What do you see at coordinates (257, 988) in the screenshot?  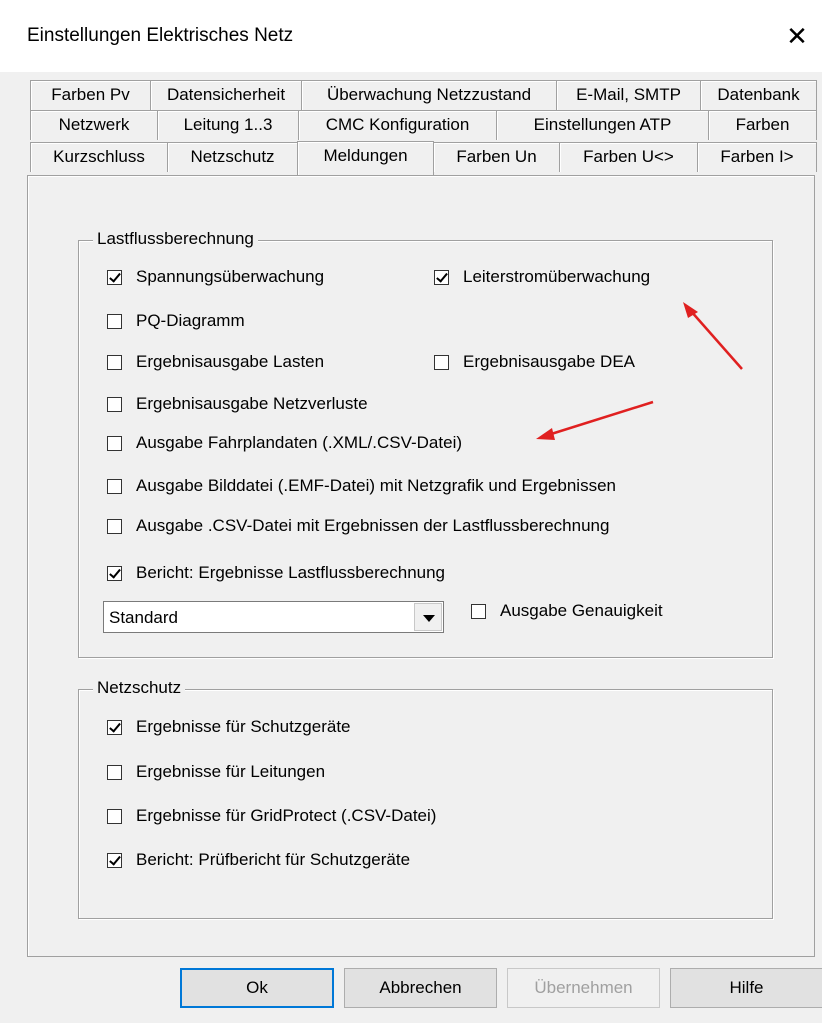 I see `ok-button: Ok` at bounding box center [257, 988].